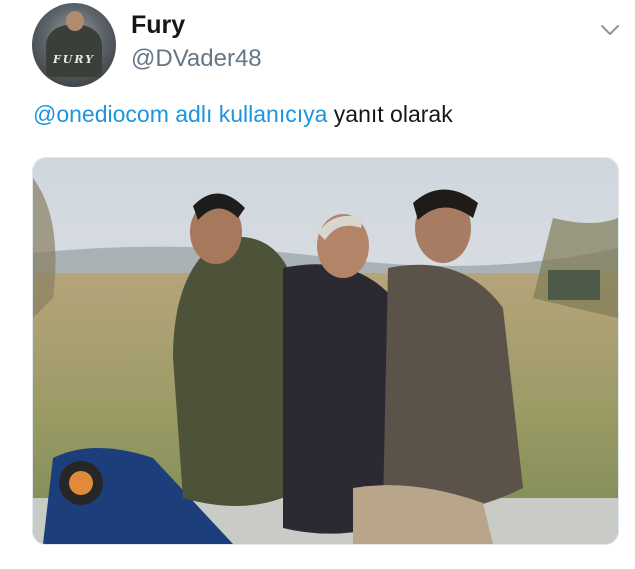 The image size is (635, 569). What do you see at coordinates (81, 483) in the screenshot?
I see `motorcycle-light` at bounding box center [81, 483].